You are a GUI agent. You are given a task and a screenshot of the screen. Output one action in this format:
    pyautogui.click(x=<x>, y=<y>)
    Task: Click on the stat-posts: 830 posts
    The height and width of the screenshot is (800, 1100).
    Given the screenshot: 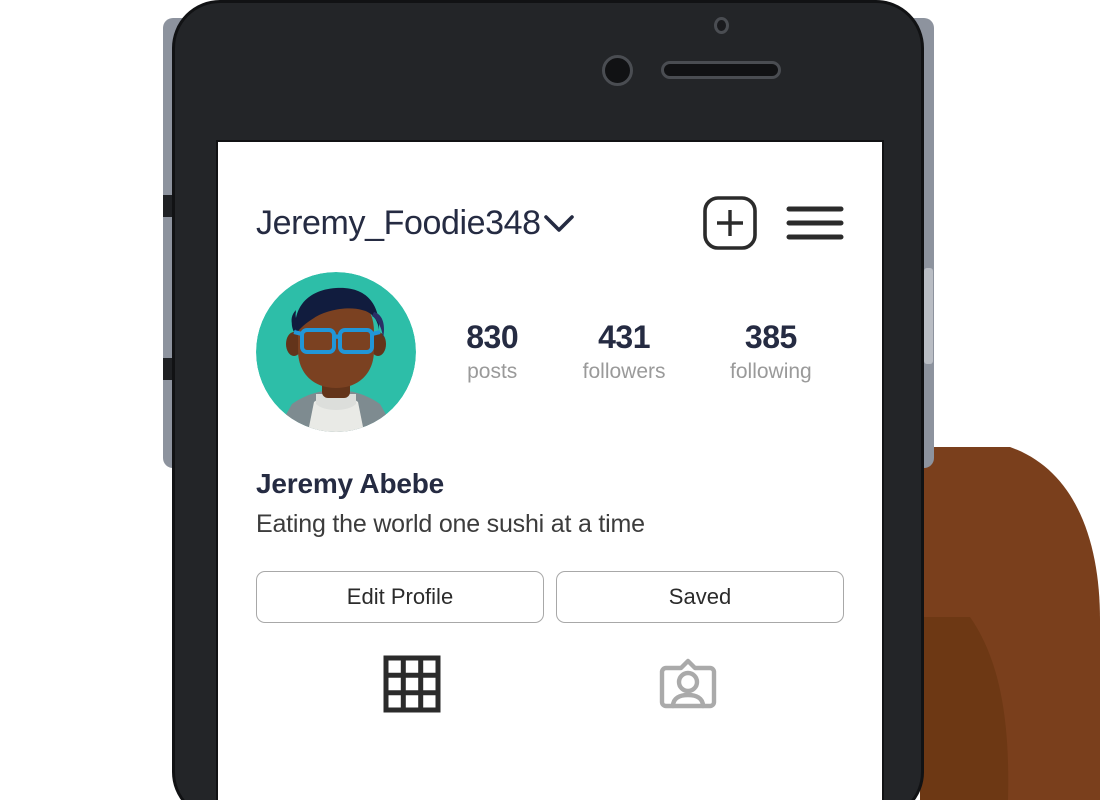 What is the action you would take?
    pyautogui.click(x=492, y=351)
    